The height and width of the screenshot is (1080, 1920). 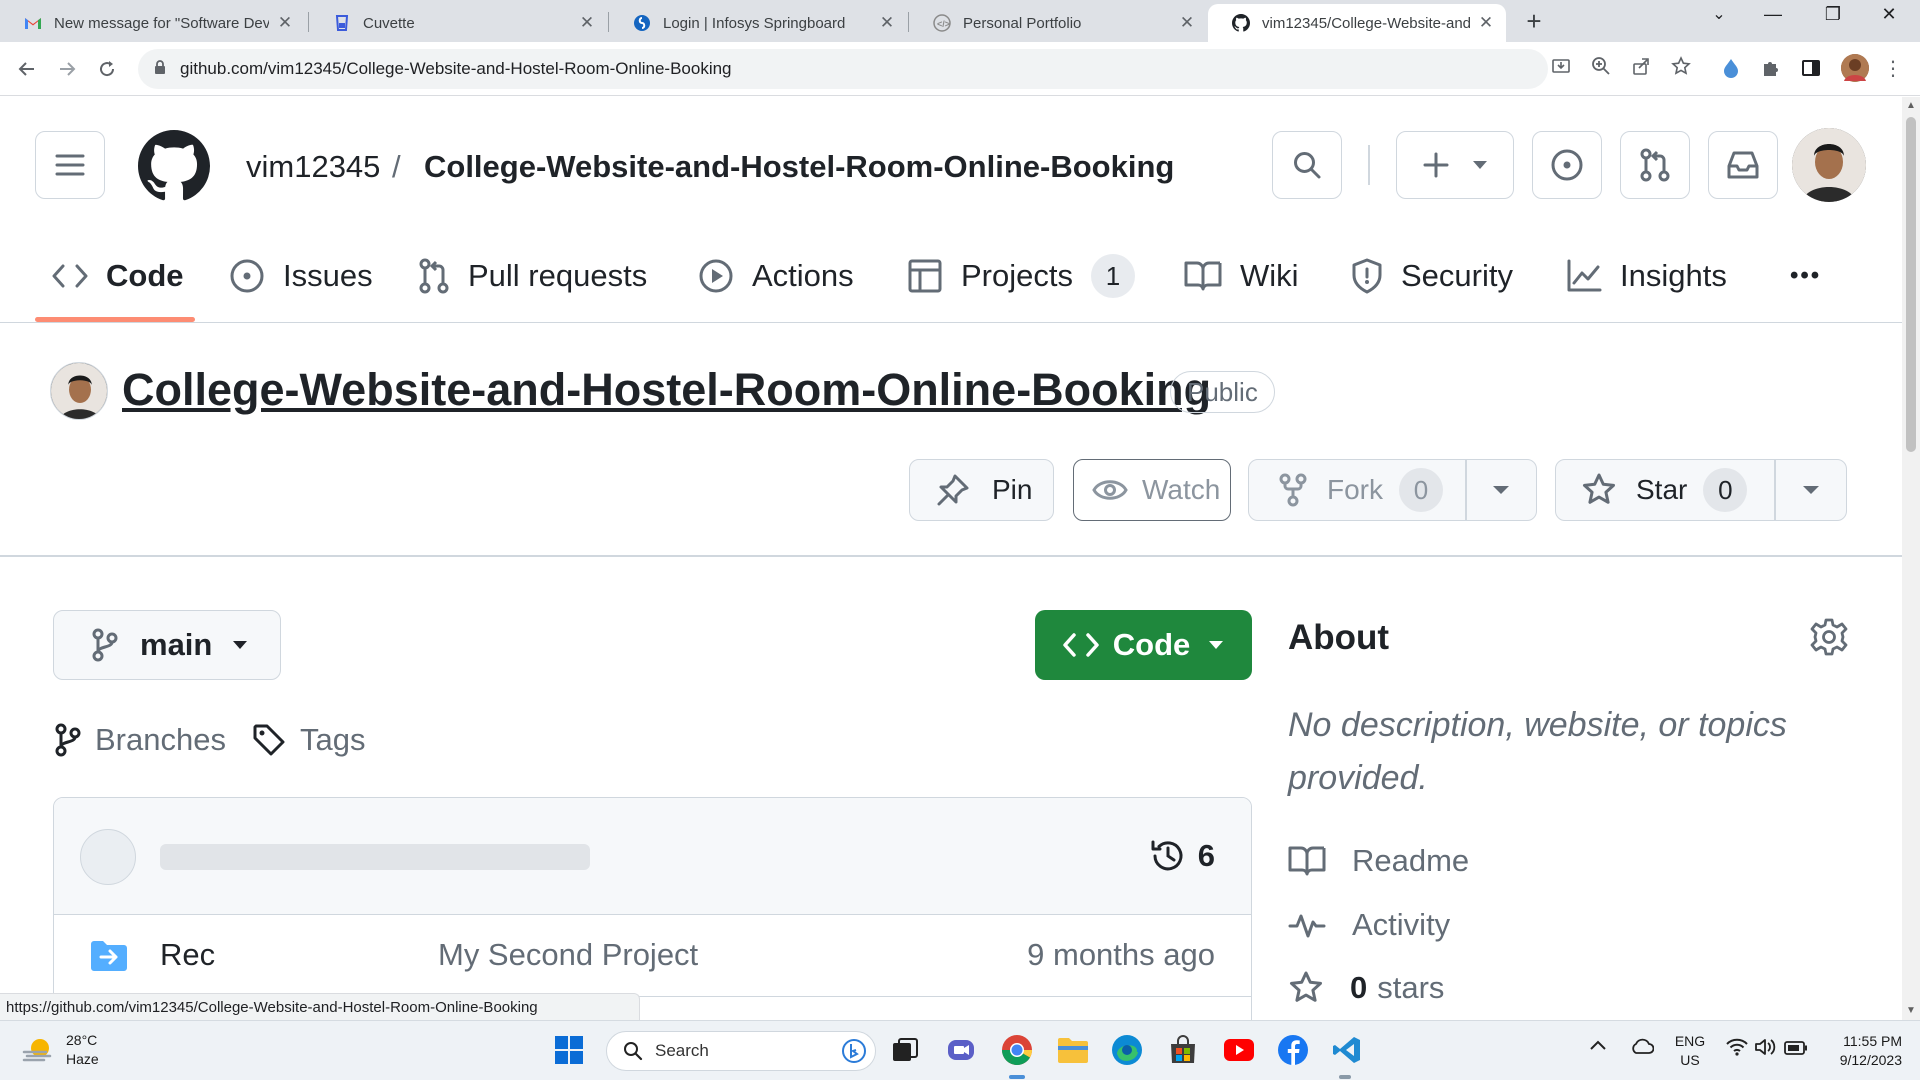 I want to click on header-divider, so click(x=1369, y=165).